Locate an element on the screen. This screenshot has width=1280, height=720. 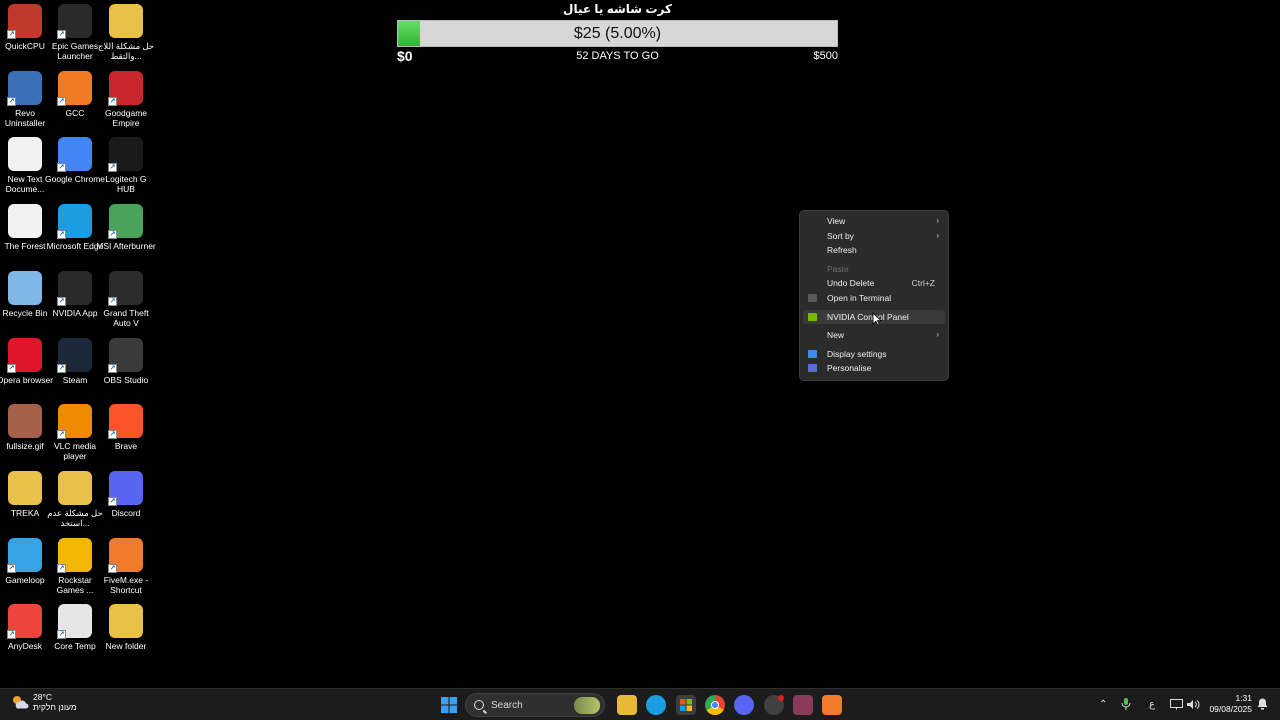
desktop-icon: ↗ Discord is located at coordinates (126, 494).